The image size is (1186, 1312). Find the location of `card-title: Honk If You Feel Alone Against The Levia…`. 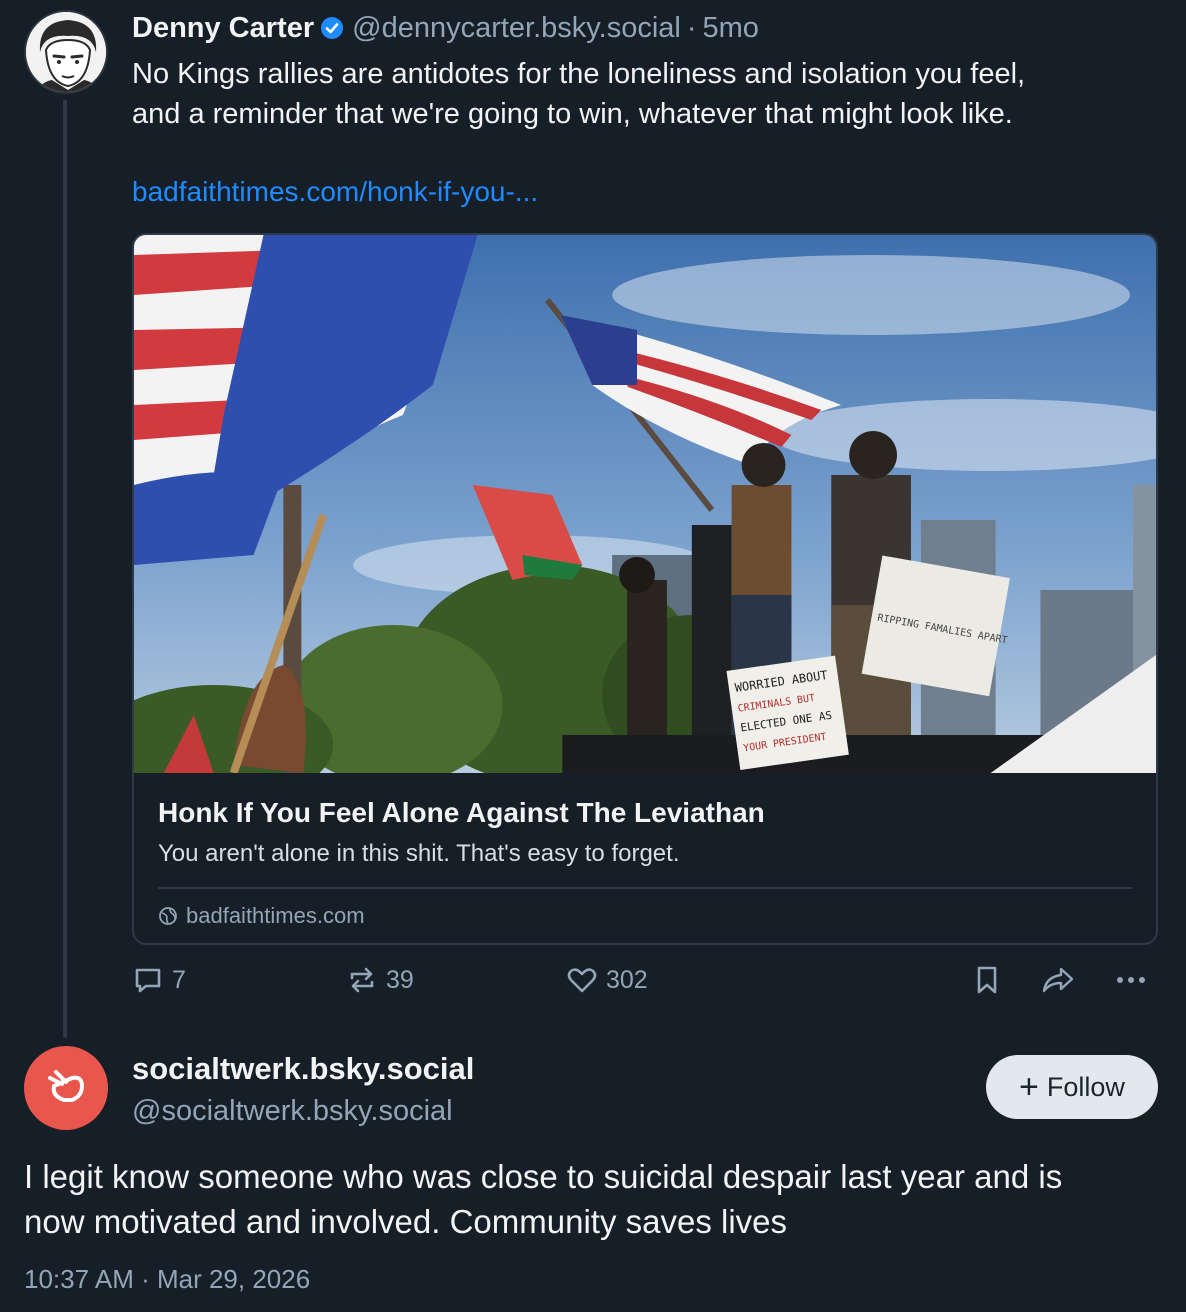

card-title: Honk If You Feel Alone Against The Levia… is located at coordinates (461, 812).